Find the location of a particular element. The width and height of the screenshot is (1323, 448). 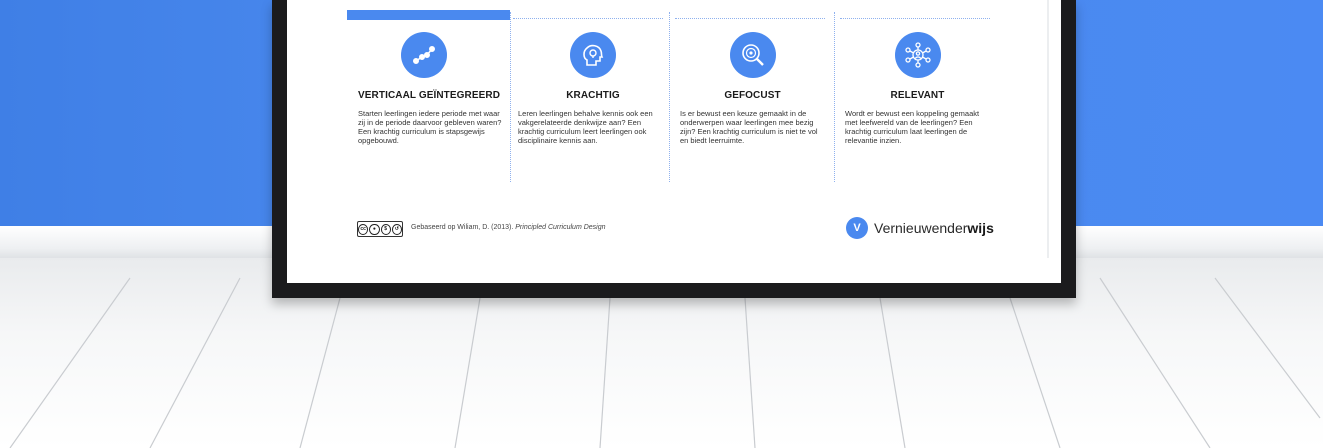

pillar-title: KRACHTIG is located at coordinates (593, 95).